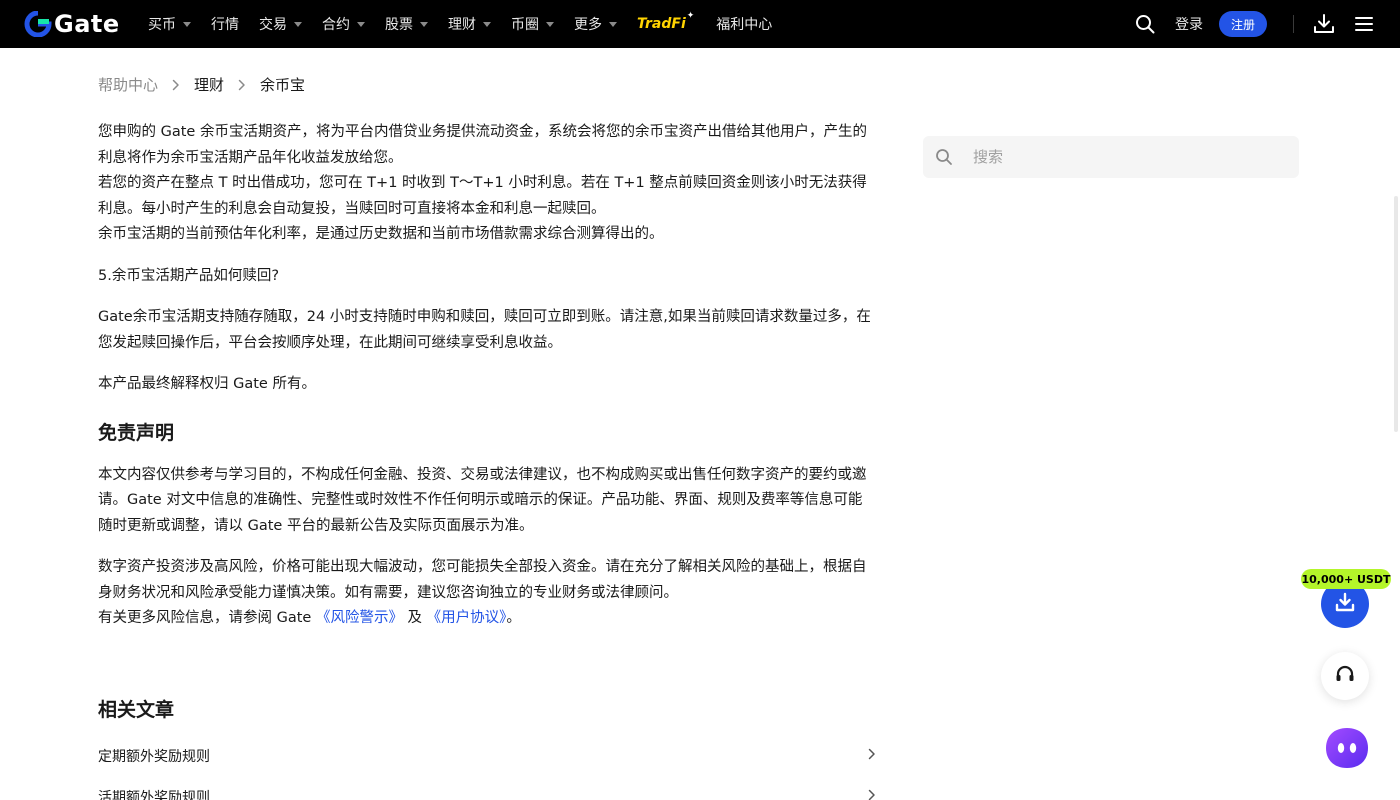  I want to click on register-button: 注册, so click(1242, 24).